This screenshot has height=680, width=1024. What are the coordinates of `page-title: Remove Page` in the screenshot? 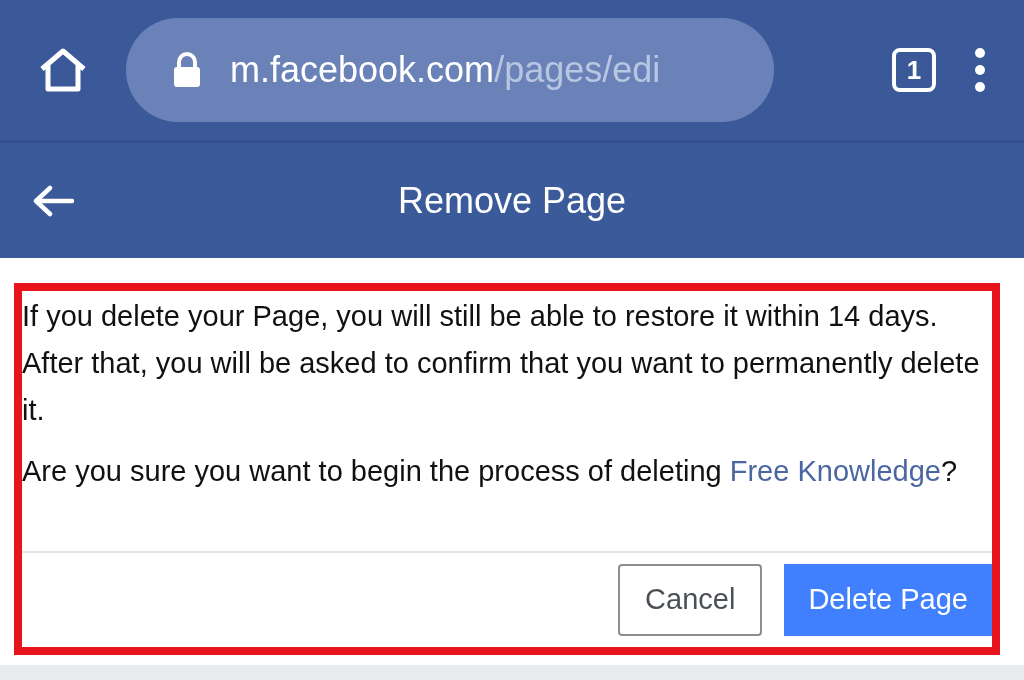 It's located at (512, 200).